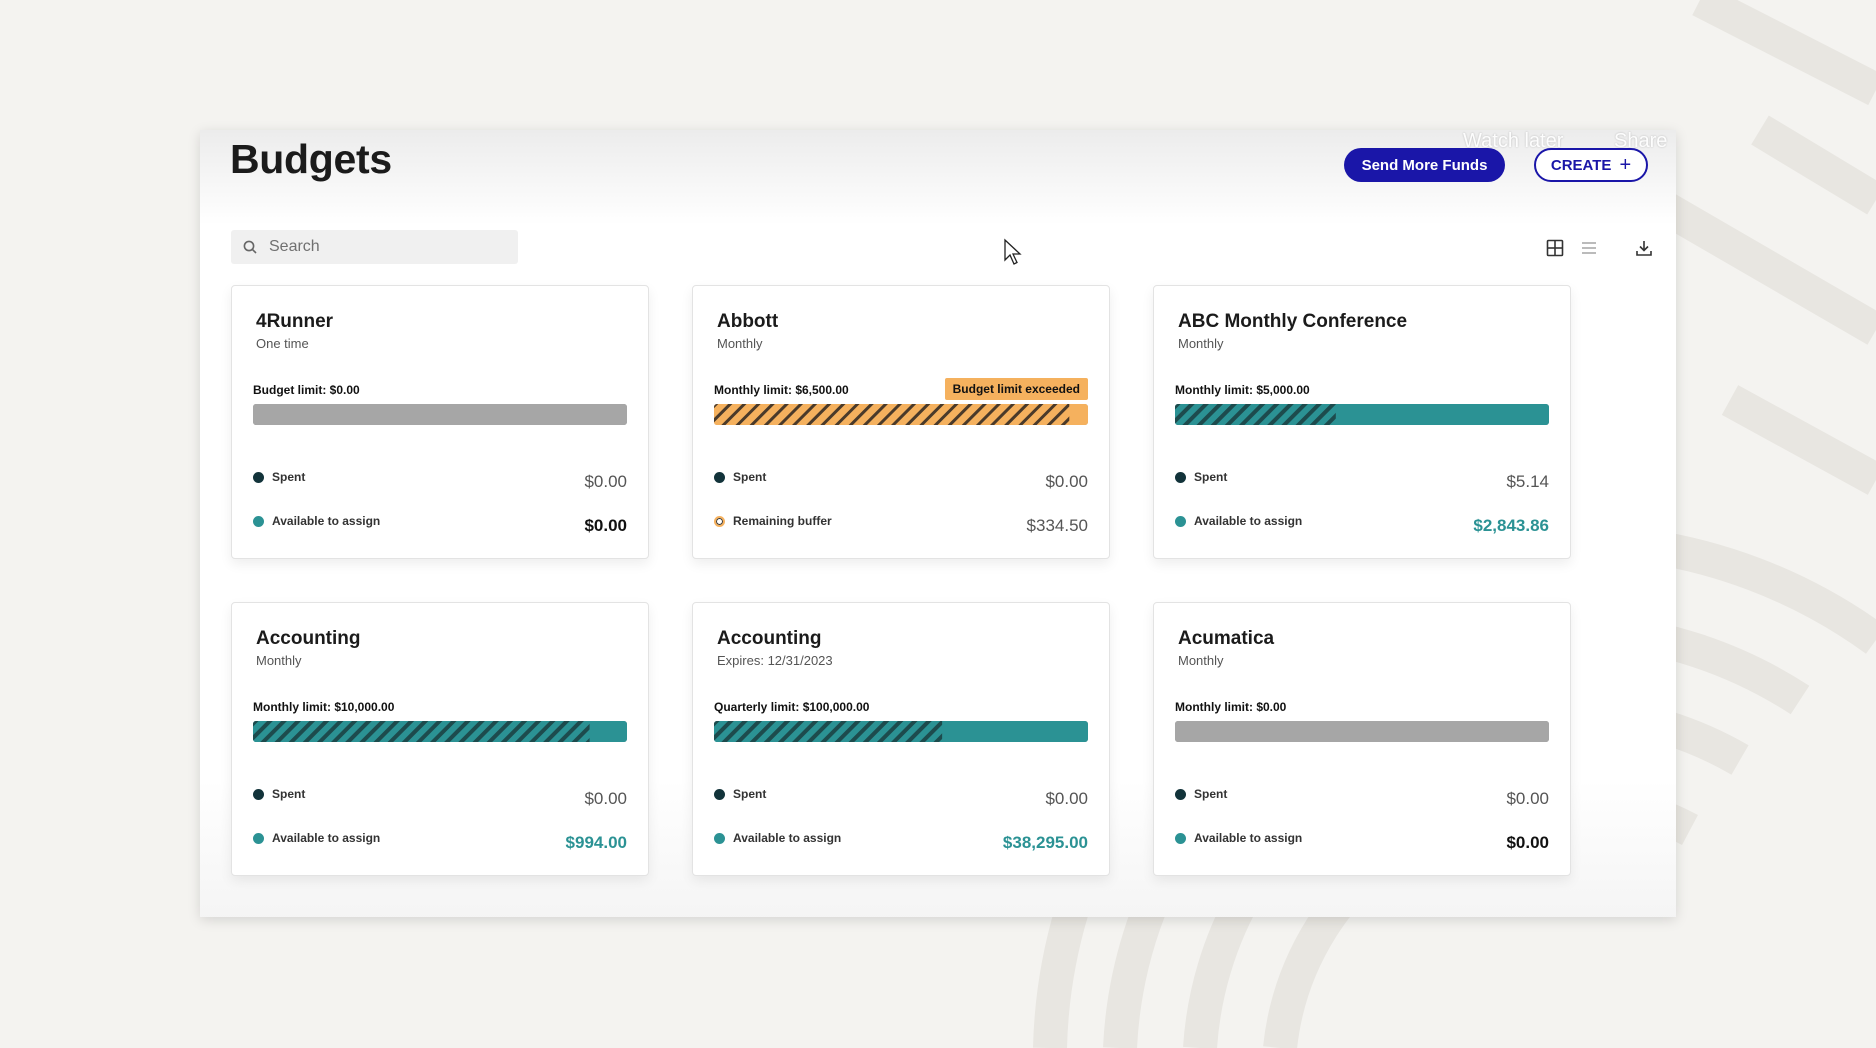 The height and width of the screenshot is (1048, 1876). I want to click on available-value: $994.00, so click(596, 842).